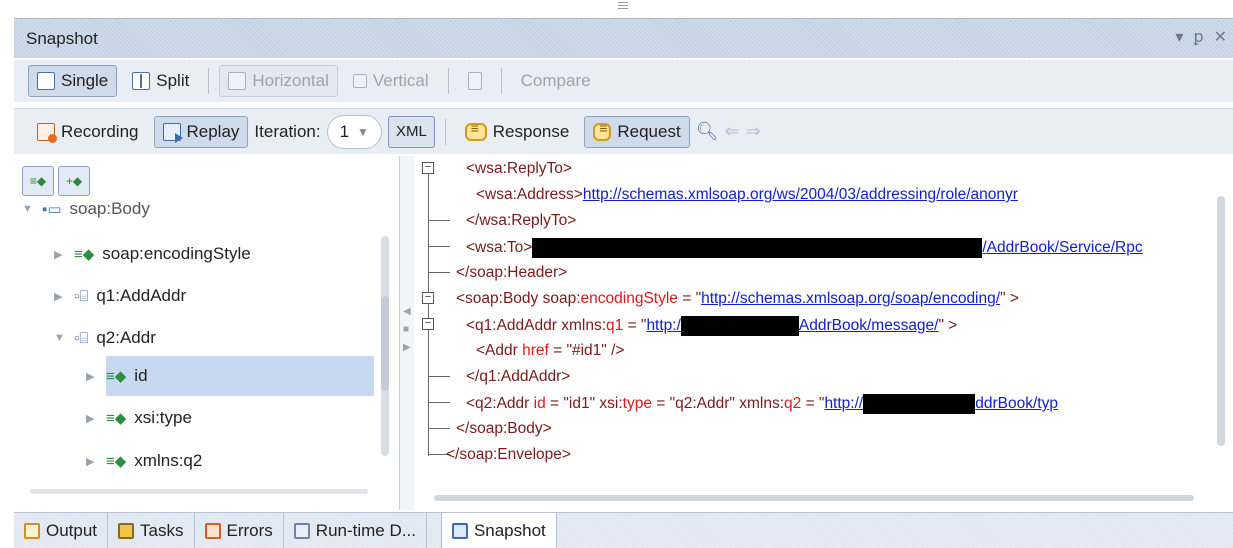 The width and height of the screenshot is (1233, 548). I want to click on tree-scroll-thumb, so click(385, 343).